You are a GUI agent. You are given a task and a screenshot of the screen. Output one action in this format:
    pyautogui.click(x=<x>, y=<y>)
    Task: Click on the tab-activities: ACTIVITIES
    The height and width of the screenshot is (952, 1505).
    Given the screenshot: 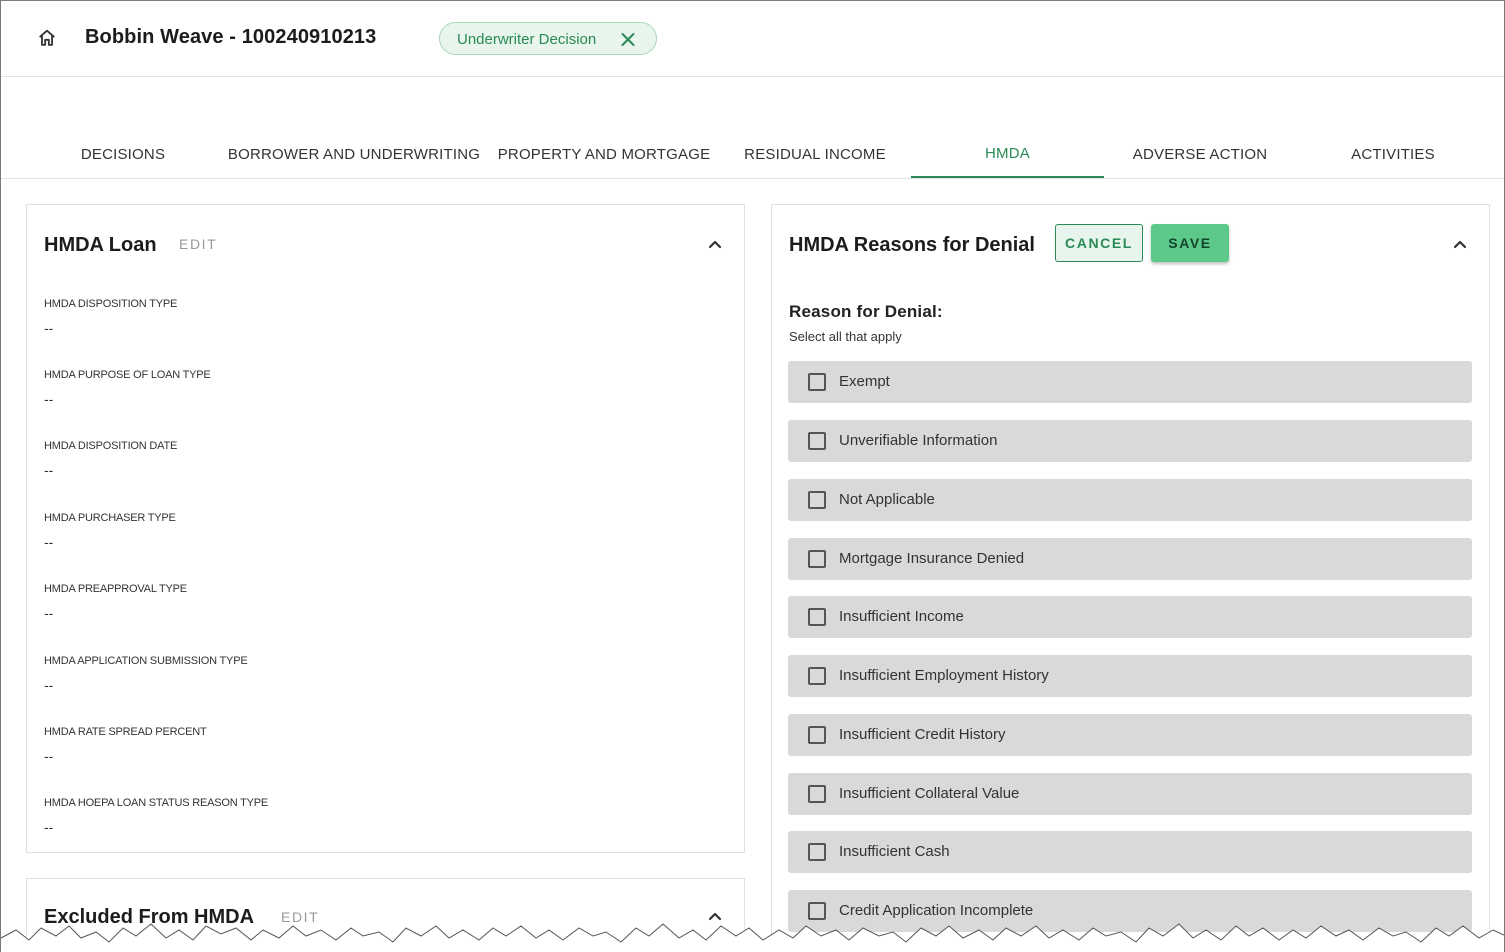 What is the action you would take?
    pyautogui.click(x=1393, y=154)
    